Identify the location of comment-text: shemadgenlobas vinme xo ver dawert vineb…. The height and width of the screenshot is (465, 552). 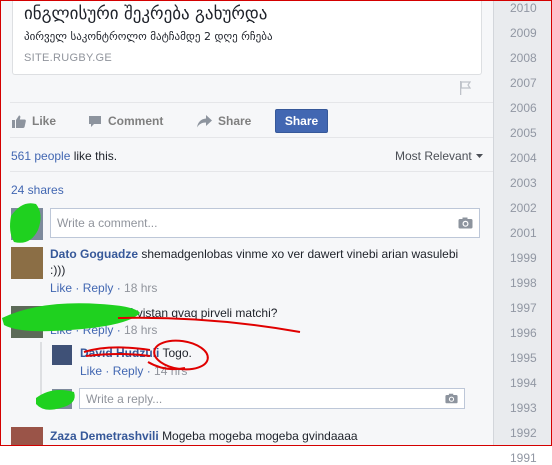
(300, 254).